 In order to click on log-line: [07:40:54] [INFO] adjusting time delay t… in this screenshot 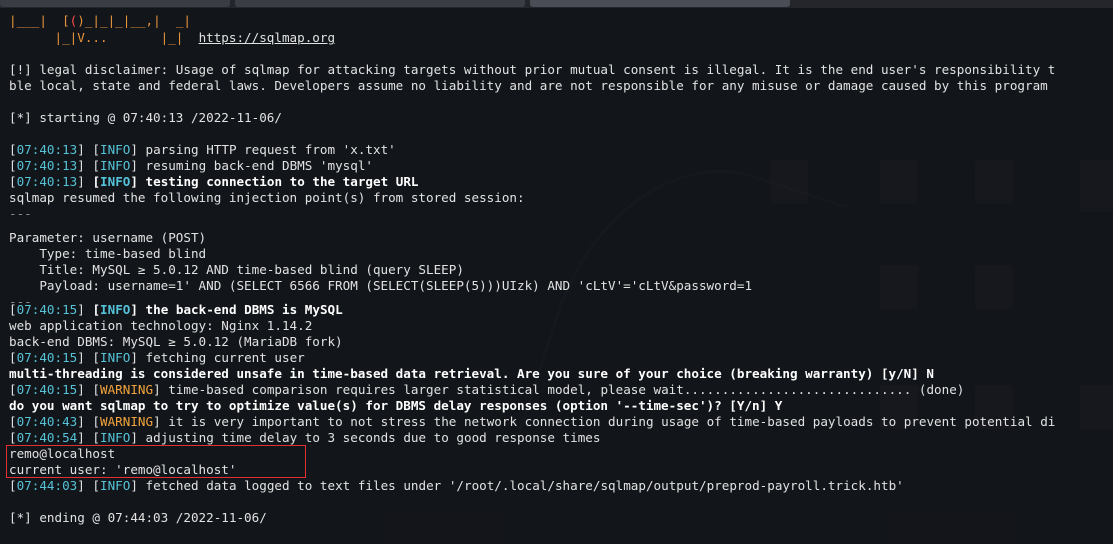, I will do `click(305, 437)`.